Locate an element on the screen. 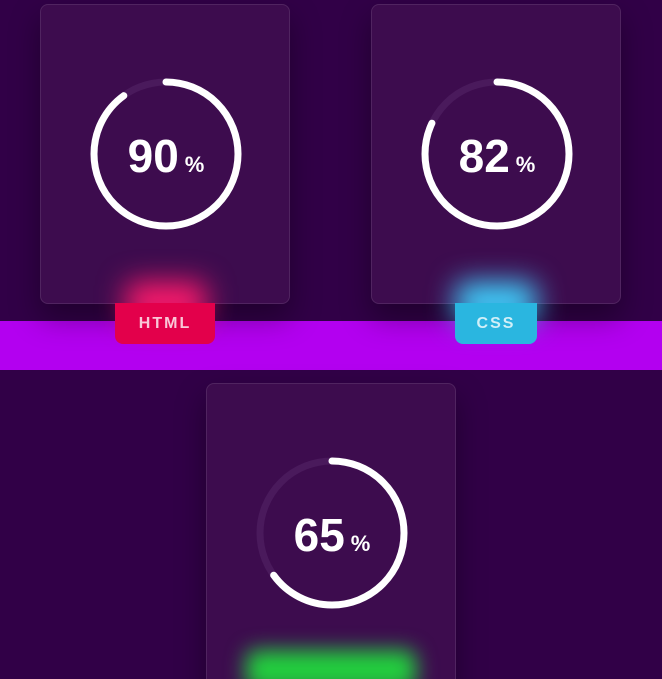 The width and height of the screenshot is (662, 679). html-tag: HTML is located at coordinates (165, 323).